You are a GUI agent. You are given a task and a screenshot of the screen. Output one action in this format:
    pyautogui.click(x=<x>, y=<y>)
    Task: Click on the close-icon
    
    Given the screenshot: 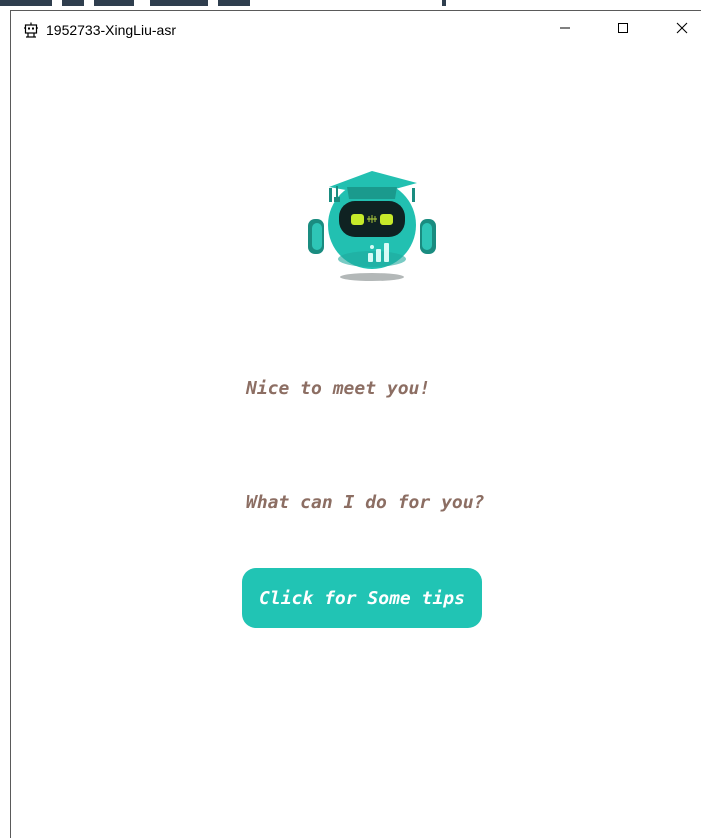 What is the action you would take?
    pyautogui.click(x=682, y=30)
    